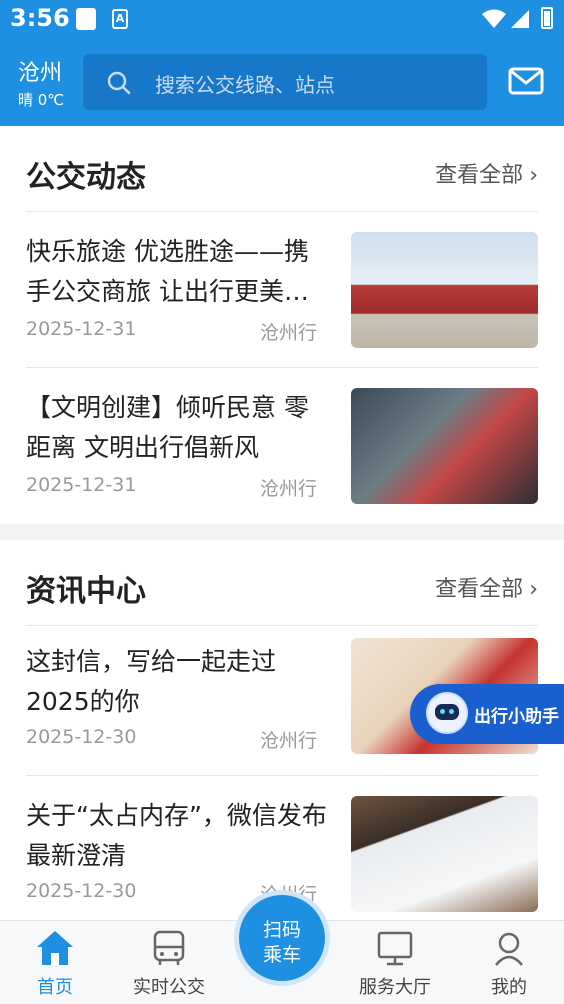  I want to click on section-title: 资讯中心, so click(86, 591).